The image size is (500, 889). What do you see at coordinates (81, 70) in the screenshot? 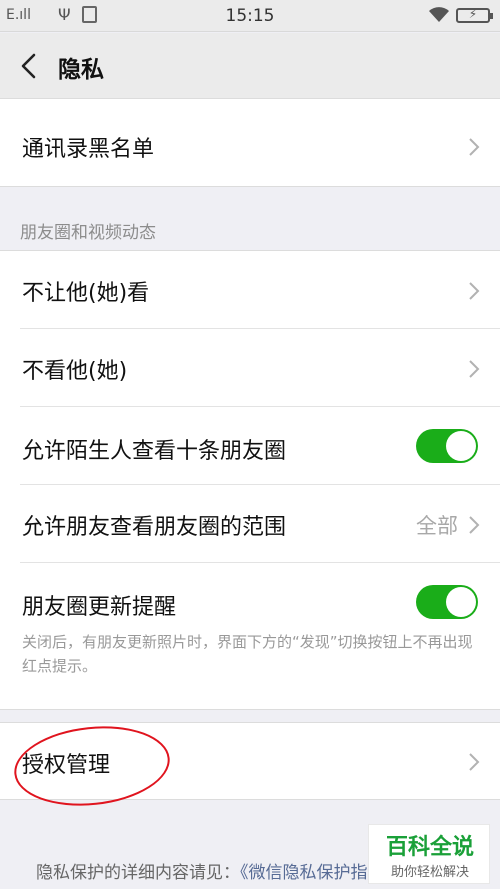
I see `page-title: 隐私` at bounding box center [81, 70].